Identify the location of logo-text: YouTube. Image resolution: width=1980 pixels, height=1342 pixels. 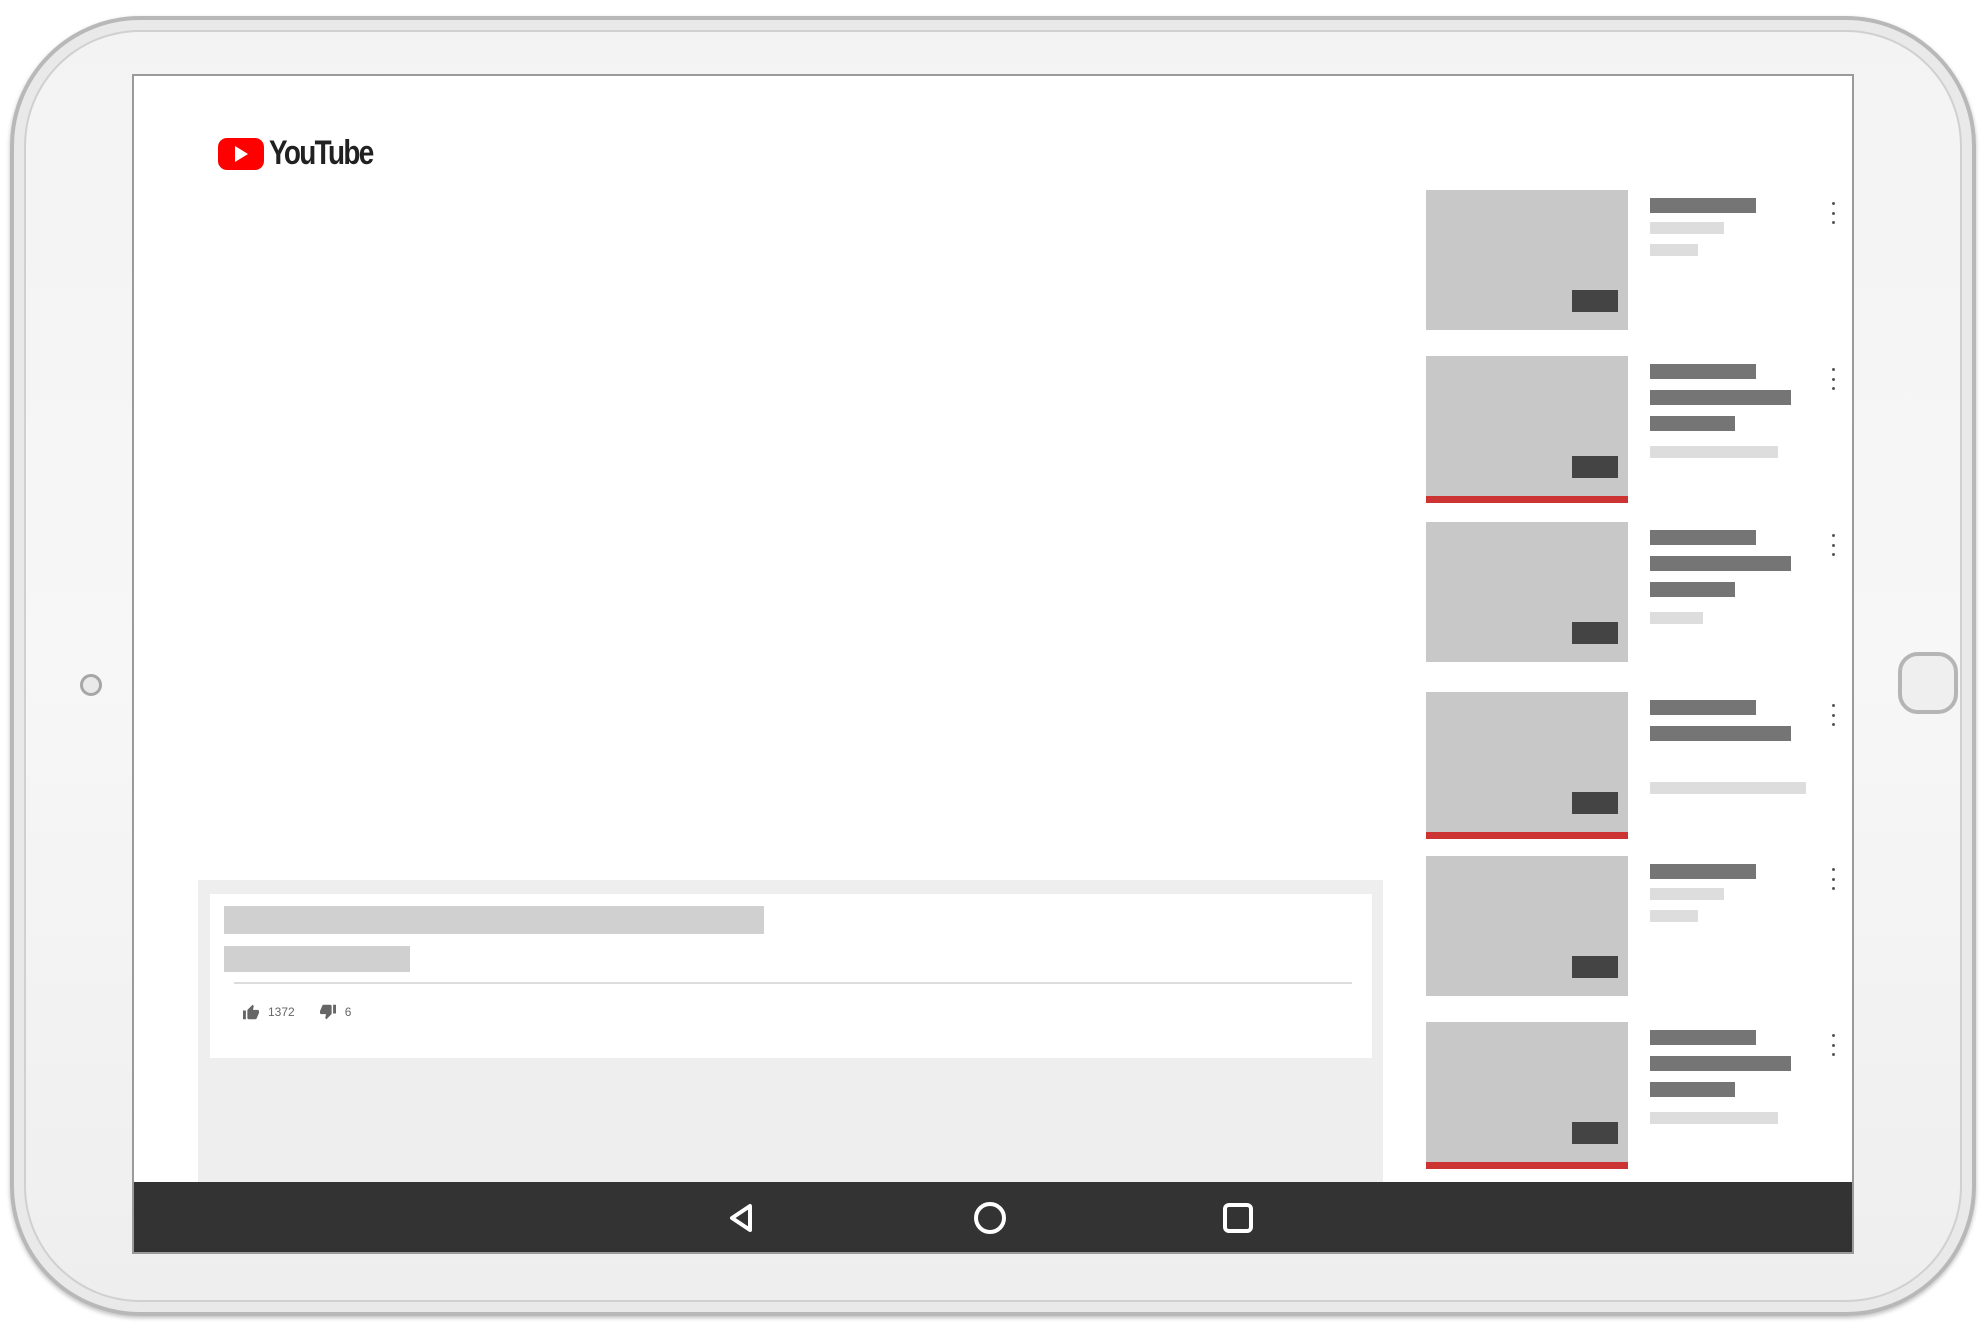
(321, 153).